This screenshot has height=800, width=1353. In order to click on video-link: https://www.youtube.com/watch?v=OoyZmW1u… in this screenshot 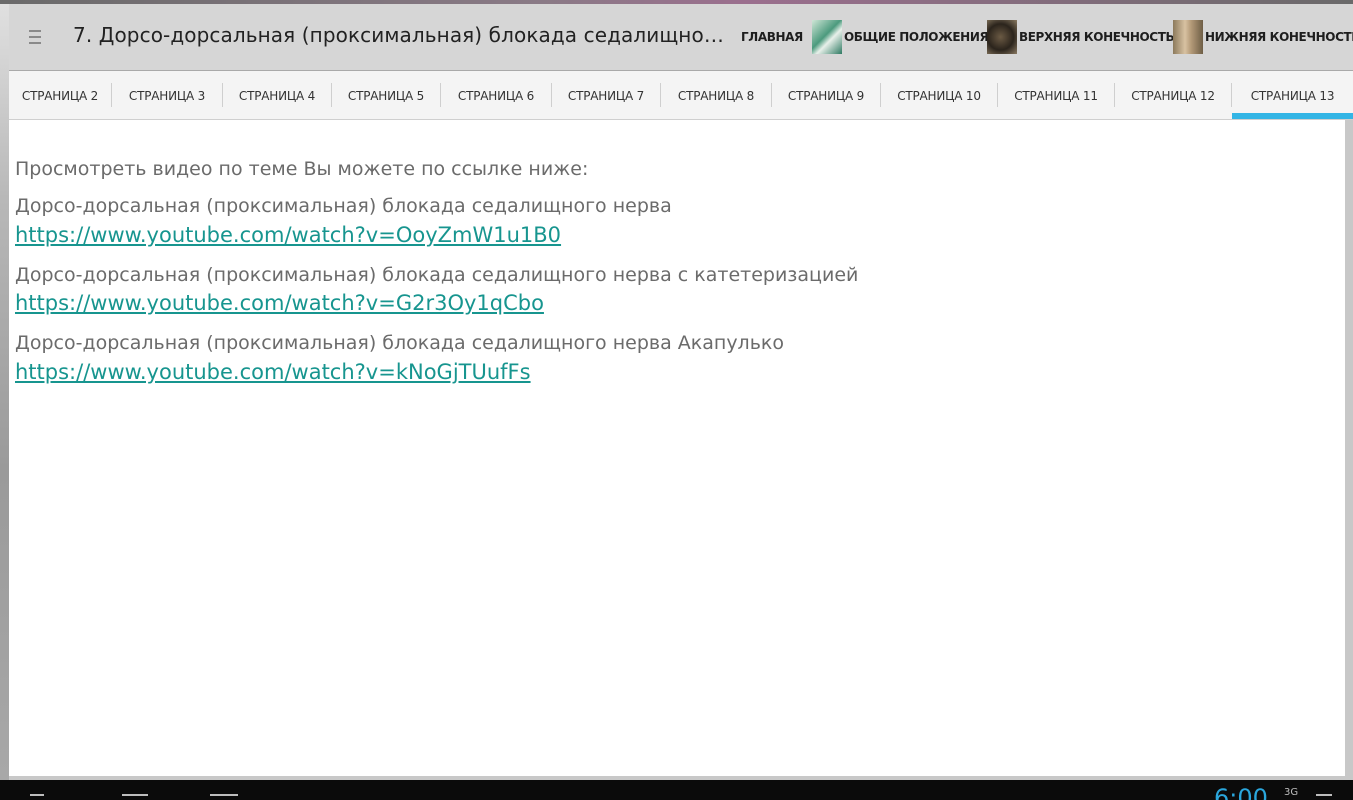, I will do `click(288, 235)`.